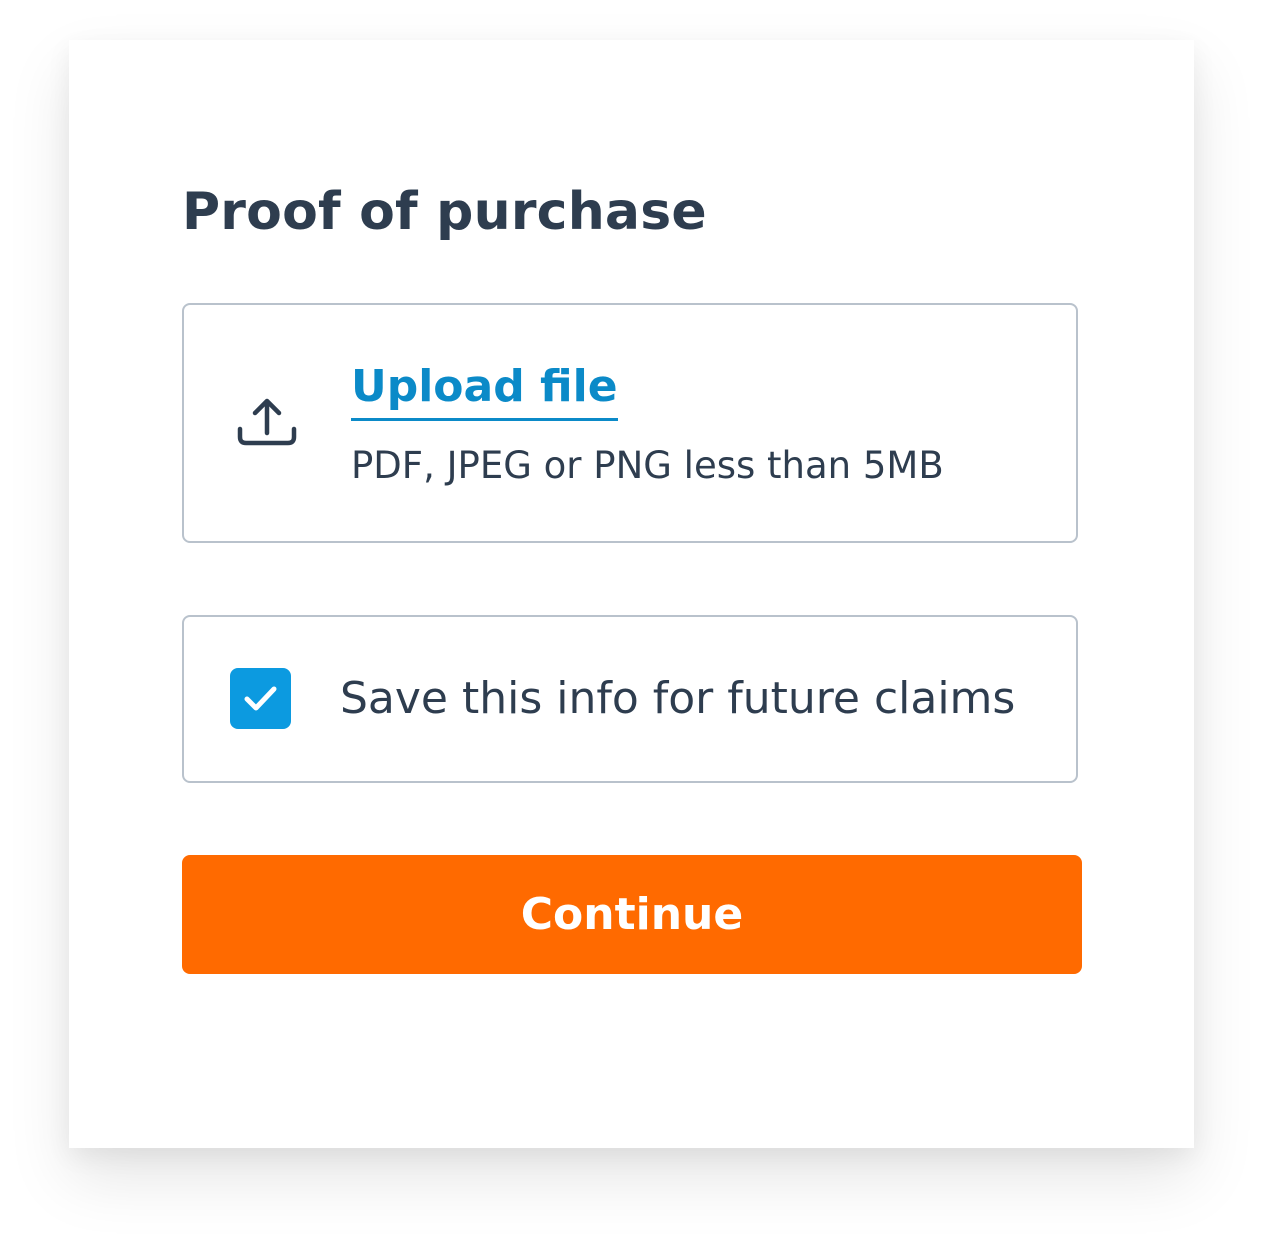 This screenshot has height=1248, width=1263. I want to click on save-info-option: Save this info for future claims, so click(630, 699).